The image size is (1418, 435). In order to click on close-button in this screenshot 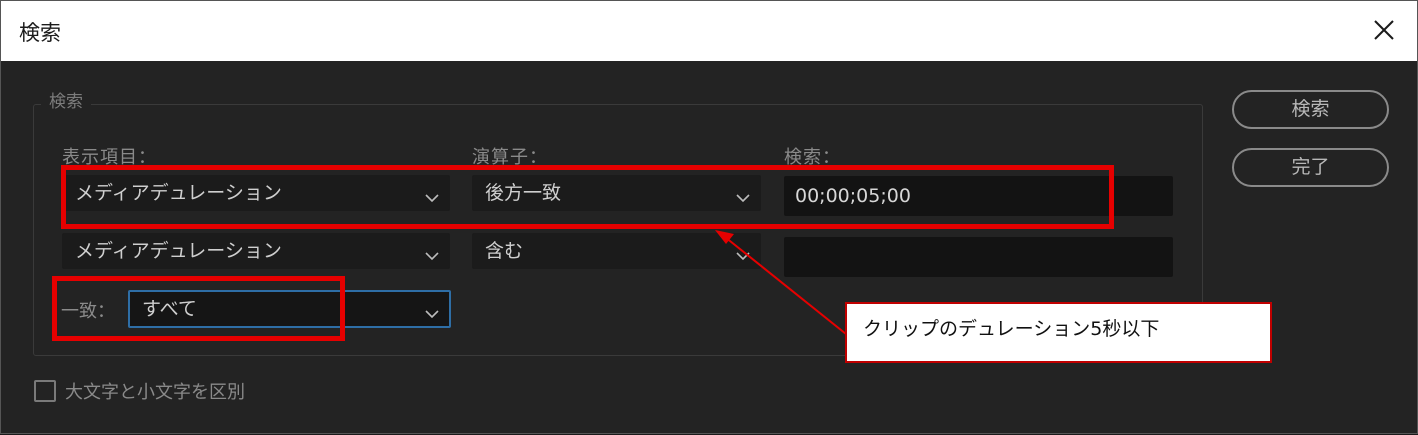, I will do `click(1384, 30)`.